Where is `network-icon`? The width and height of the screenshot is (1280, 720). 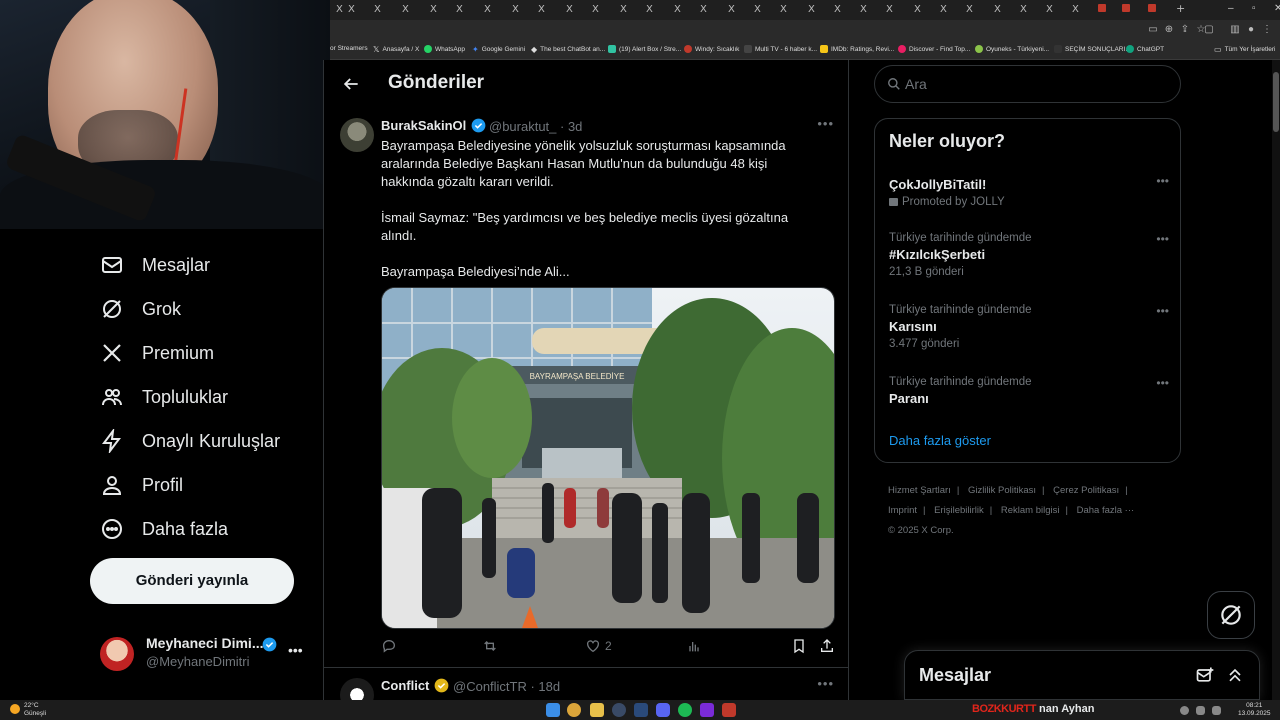 network-icon is located at coordinates (1200, 710).